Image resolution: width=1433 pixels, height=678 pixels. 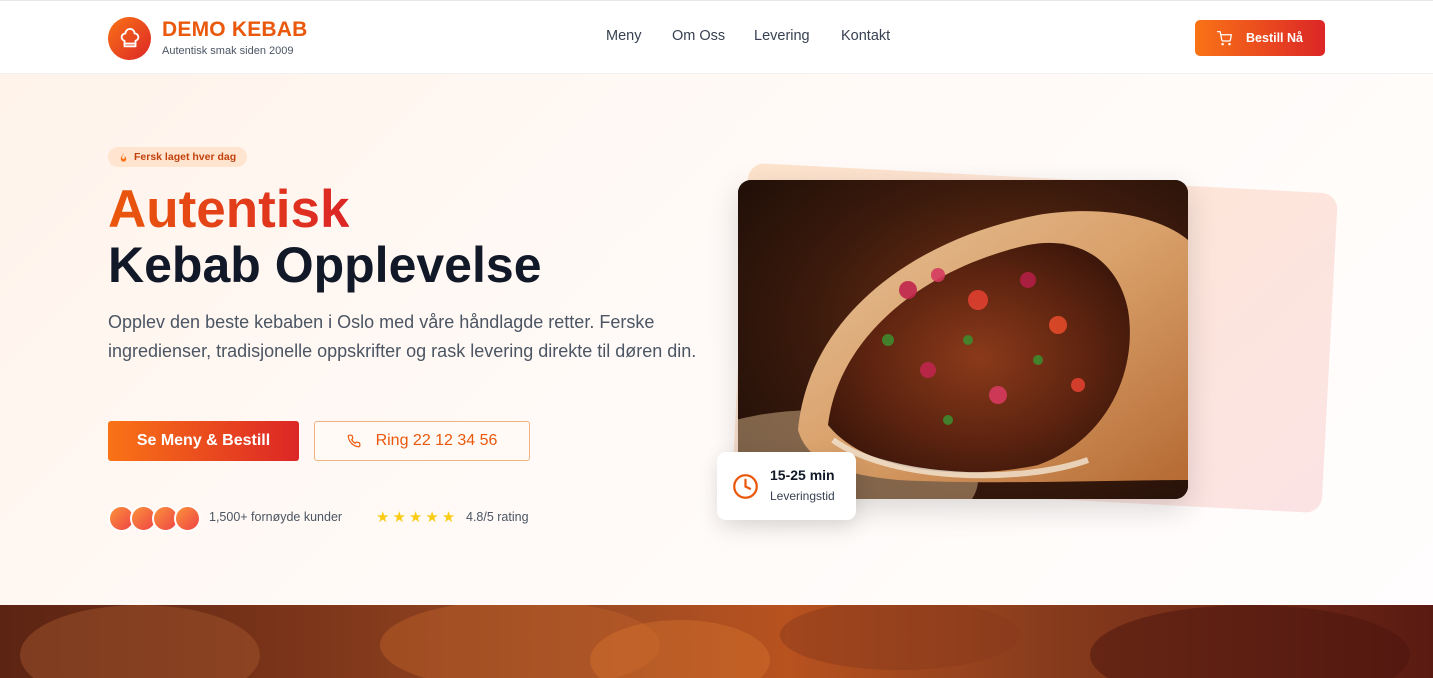 I want to click on fresh-badge: Fersk laget hver dag, so click(x=178, y=157).